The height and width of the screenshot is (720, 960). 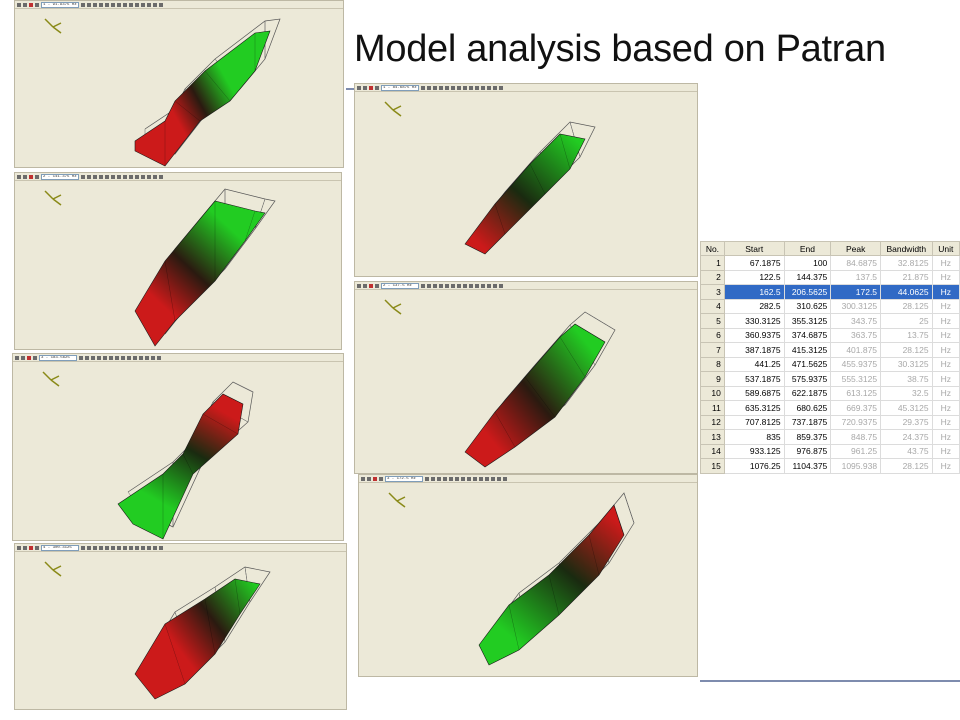 I want to click on end-cell: 859.375, so click(x=807, y=437).